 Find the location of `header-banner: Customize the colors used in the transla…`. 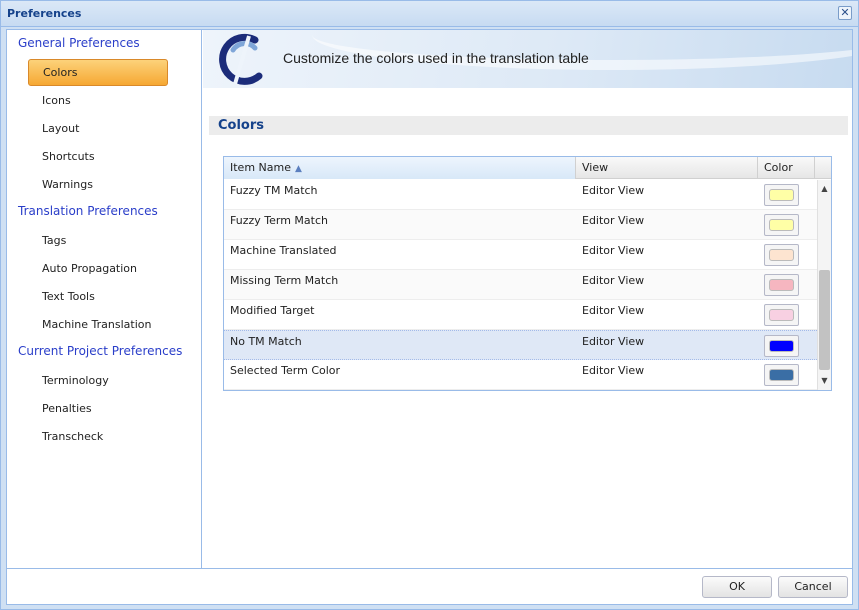

header-banner: Customize the colors used in the transla… is located at coordinates (527, 59).